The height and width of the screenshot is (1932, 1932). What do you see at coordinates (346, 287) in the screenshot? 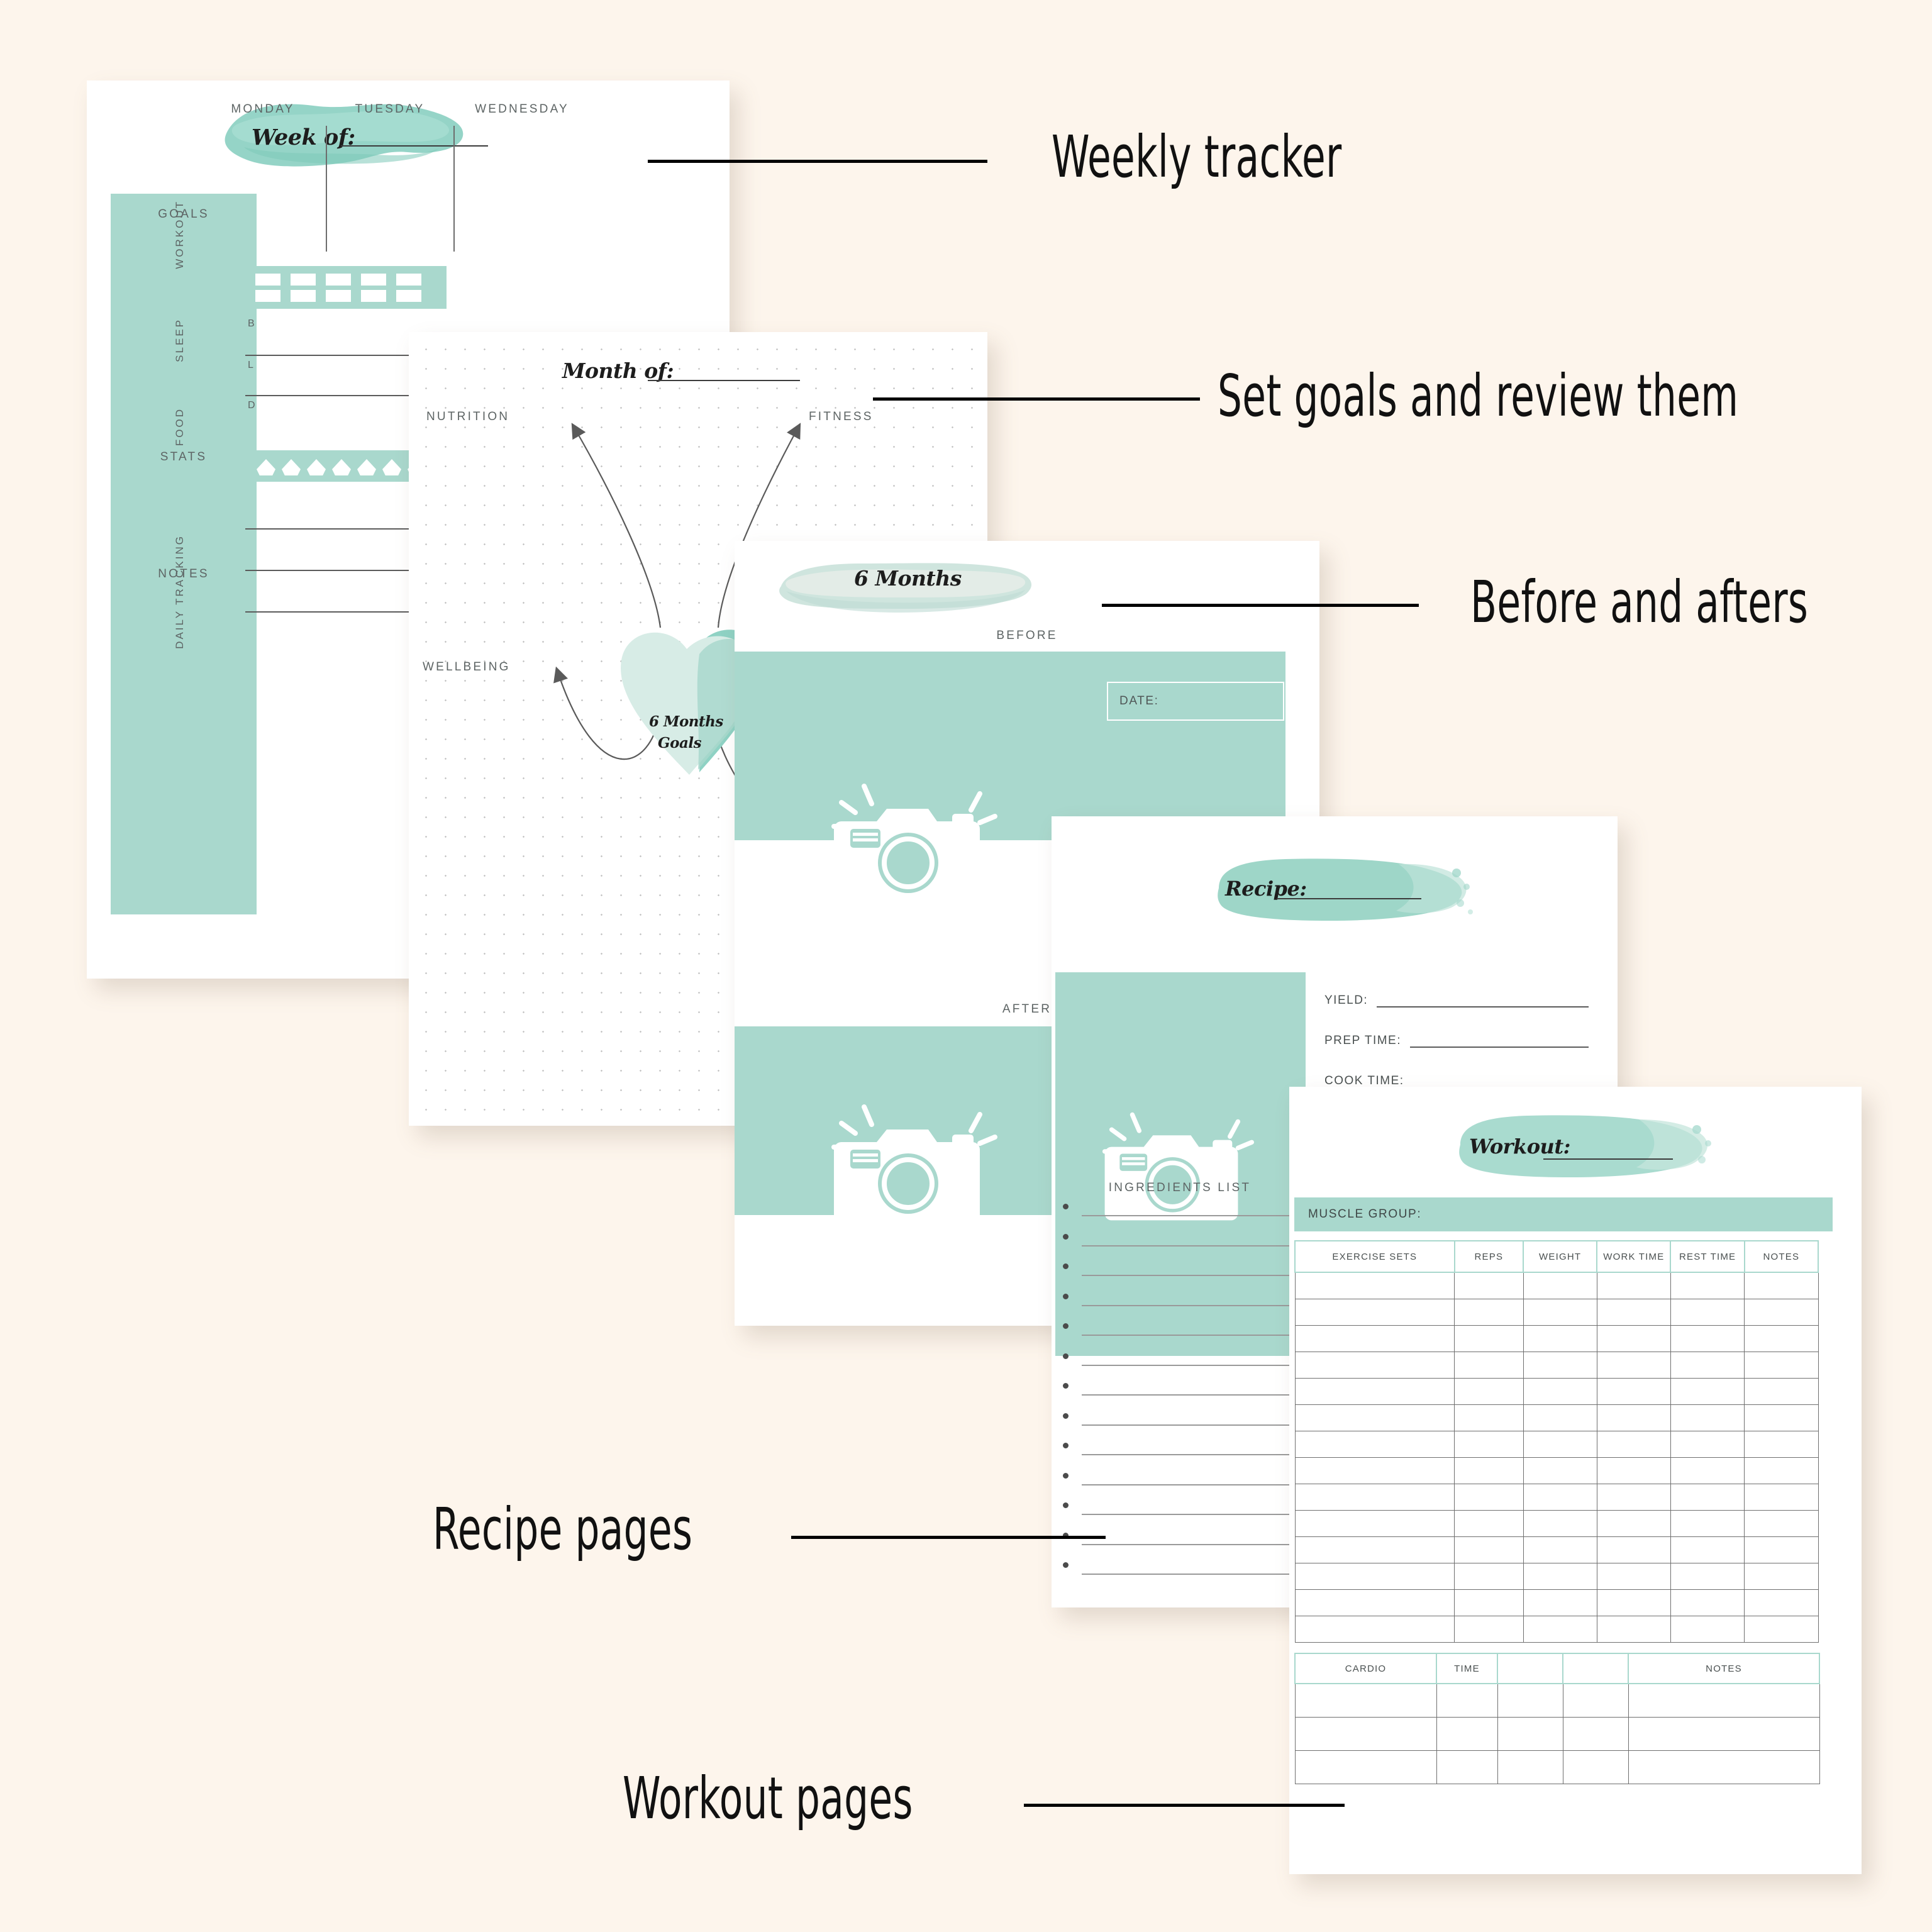
I see `sleep-tracker-band` at bounding box center [346, 287].